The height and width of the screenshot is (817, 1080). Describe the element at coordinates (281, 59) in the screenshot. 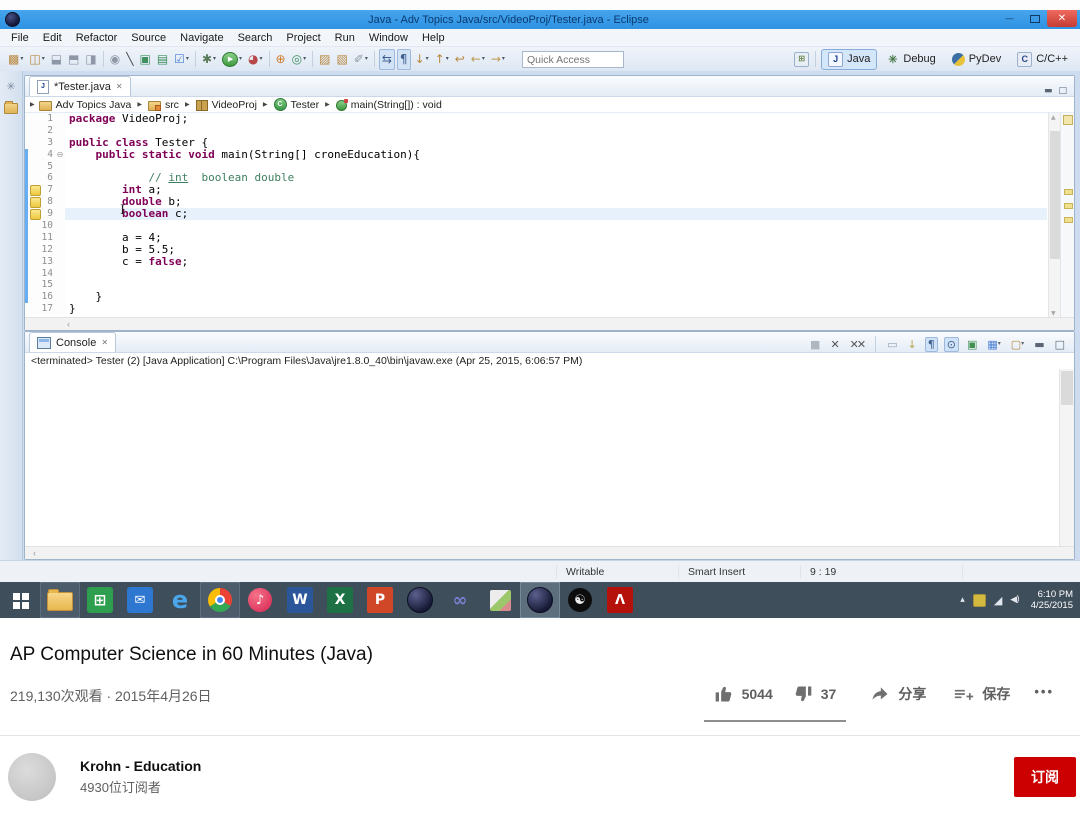

I see `junit-icon: ⊕` at that location.